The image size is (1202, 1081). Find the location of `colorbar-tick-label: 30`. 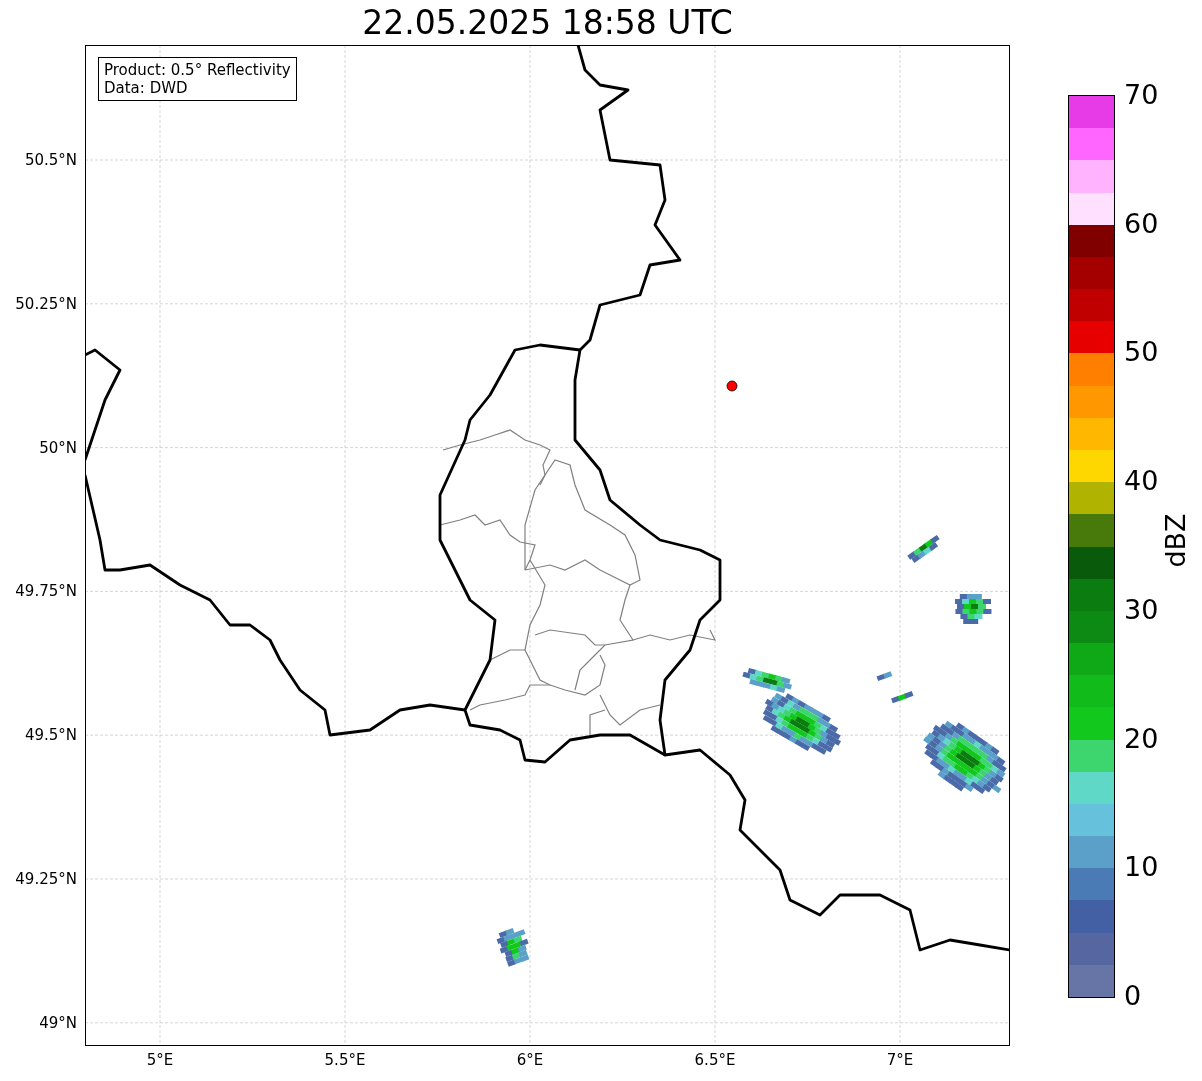

colorbar-tick-label: 30 is located at coordinates (1141, 609).